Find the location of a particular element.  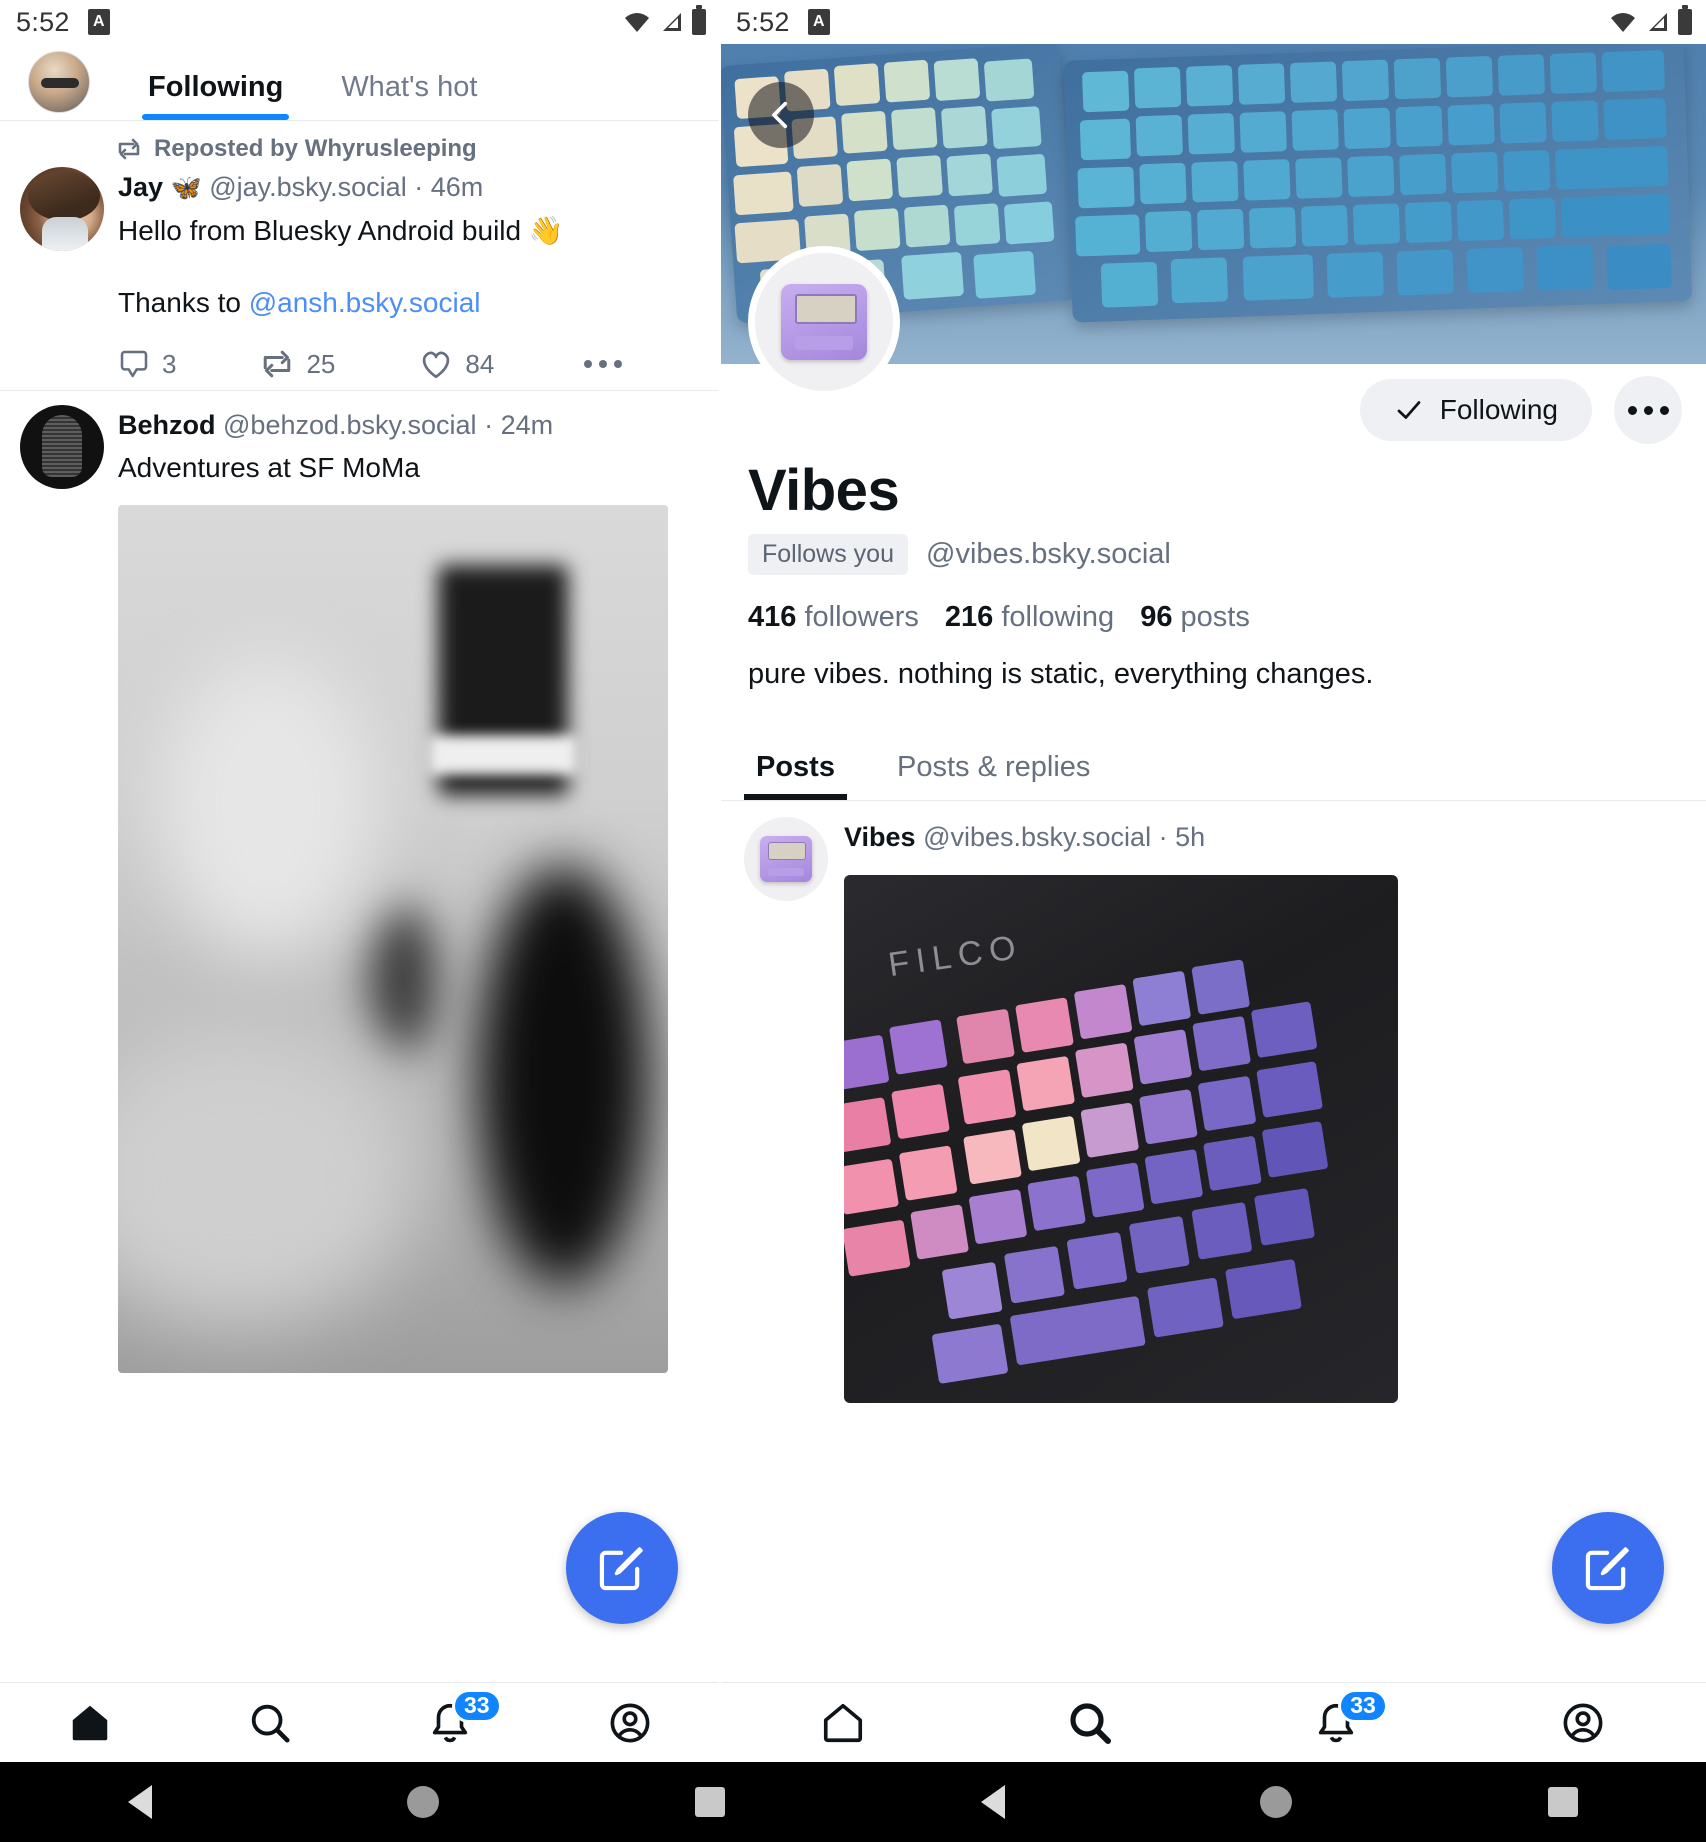

feed-tabs: Following What's hot is located at coordinates (335, 82).